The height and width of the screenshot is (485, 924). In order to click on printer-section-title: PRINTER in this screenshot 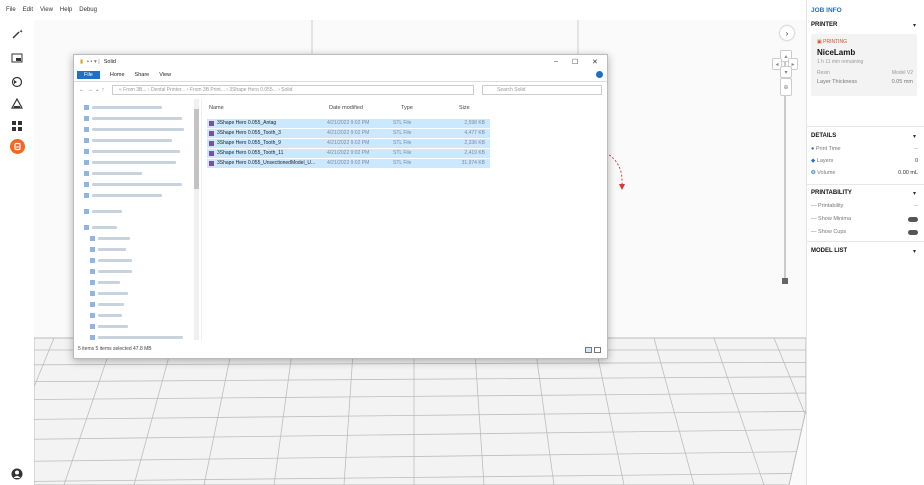, I will do `click(824, 25)`.